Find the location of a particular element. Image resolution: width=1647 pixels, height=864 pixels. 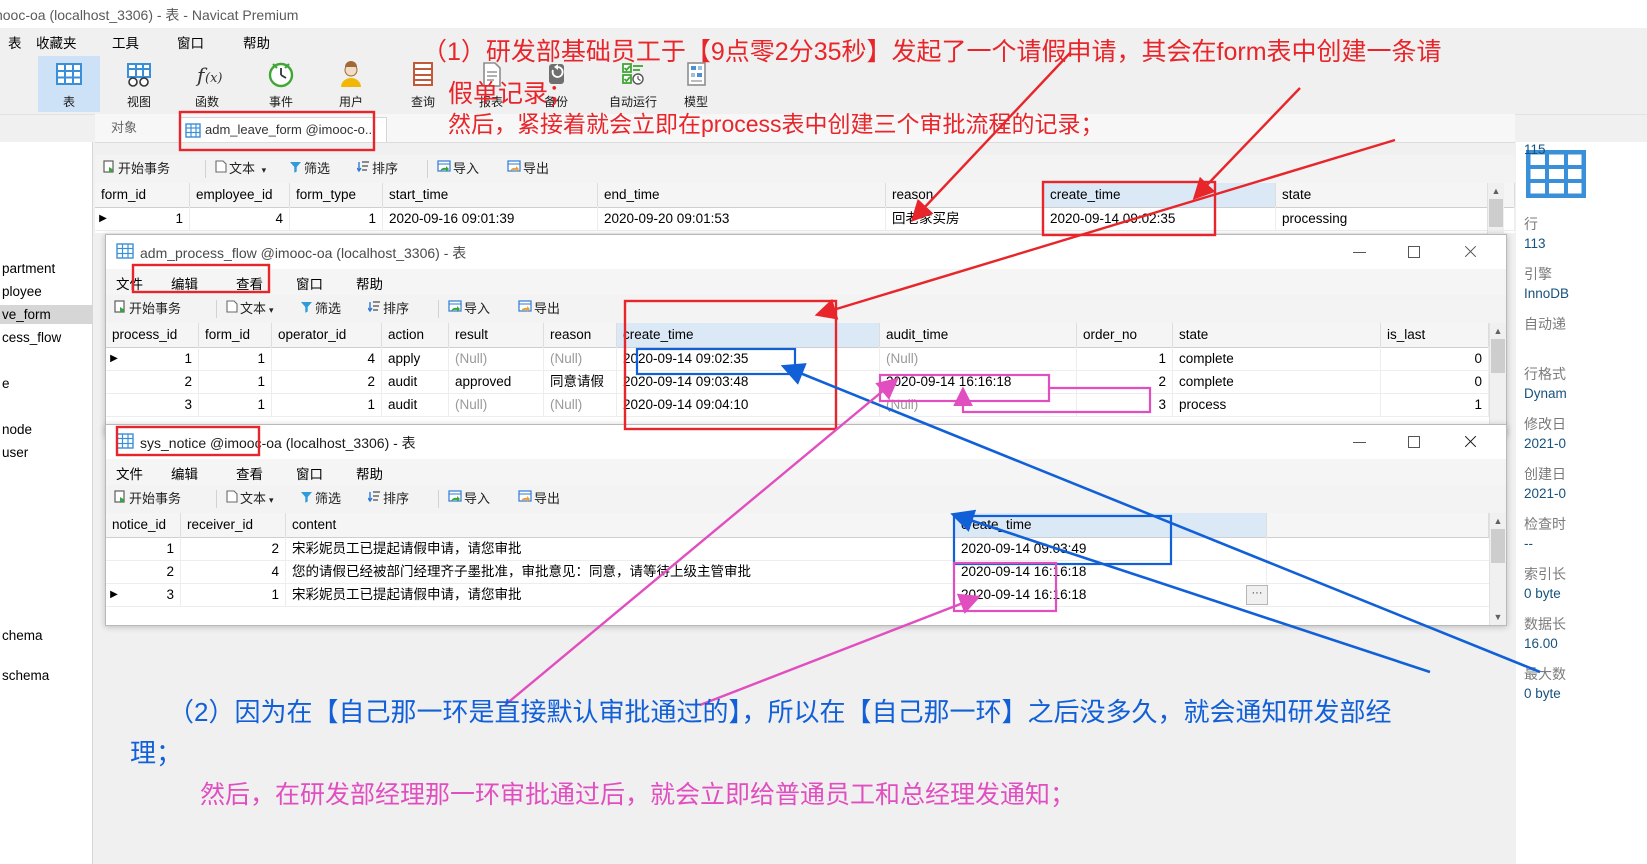

export-button: 导出 is located at coordinates (539, 499).